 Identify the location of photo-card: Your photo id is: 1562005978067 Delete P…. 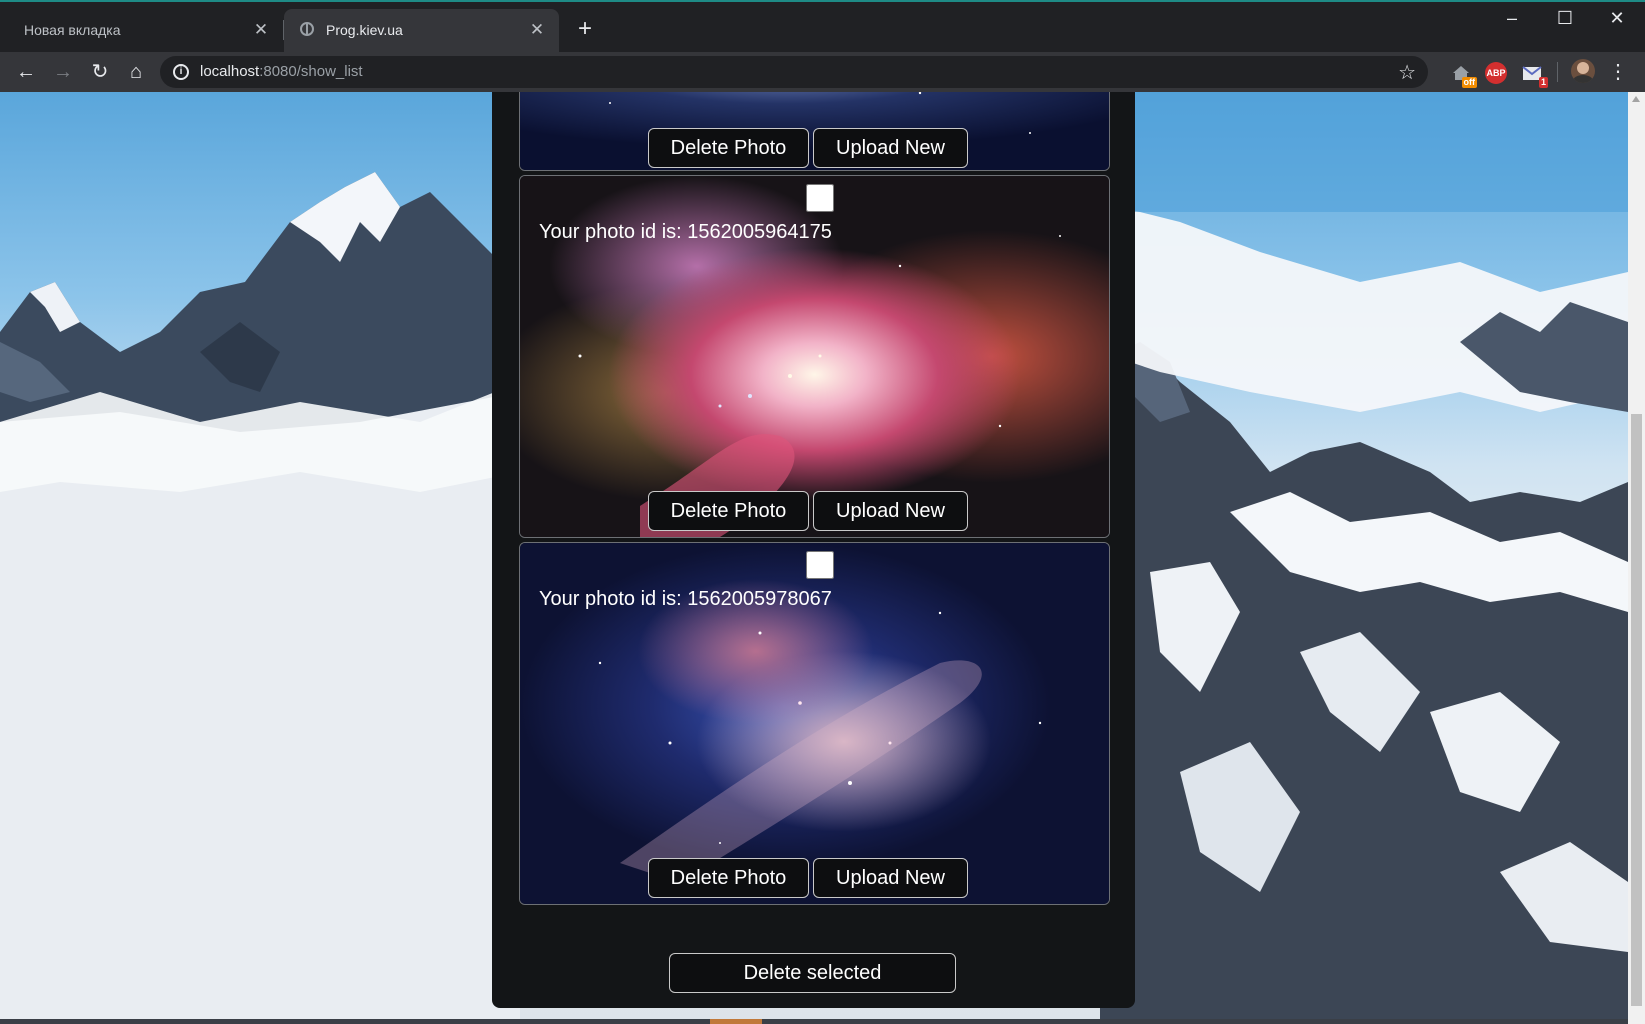
(814, 723).